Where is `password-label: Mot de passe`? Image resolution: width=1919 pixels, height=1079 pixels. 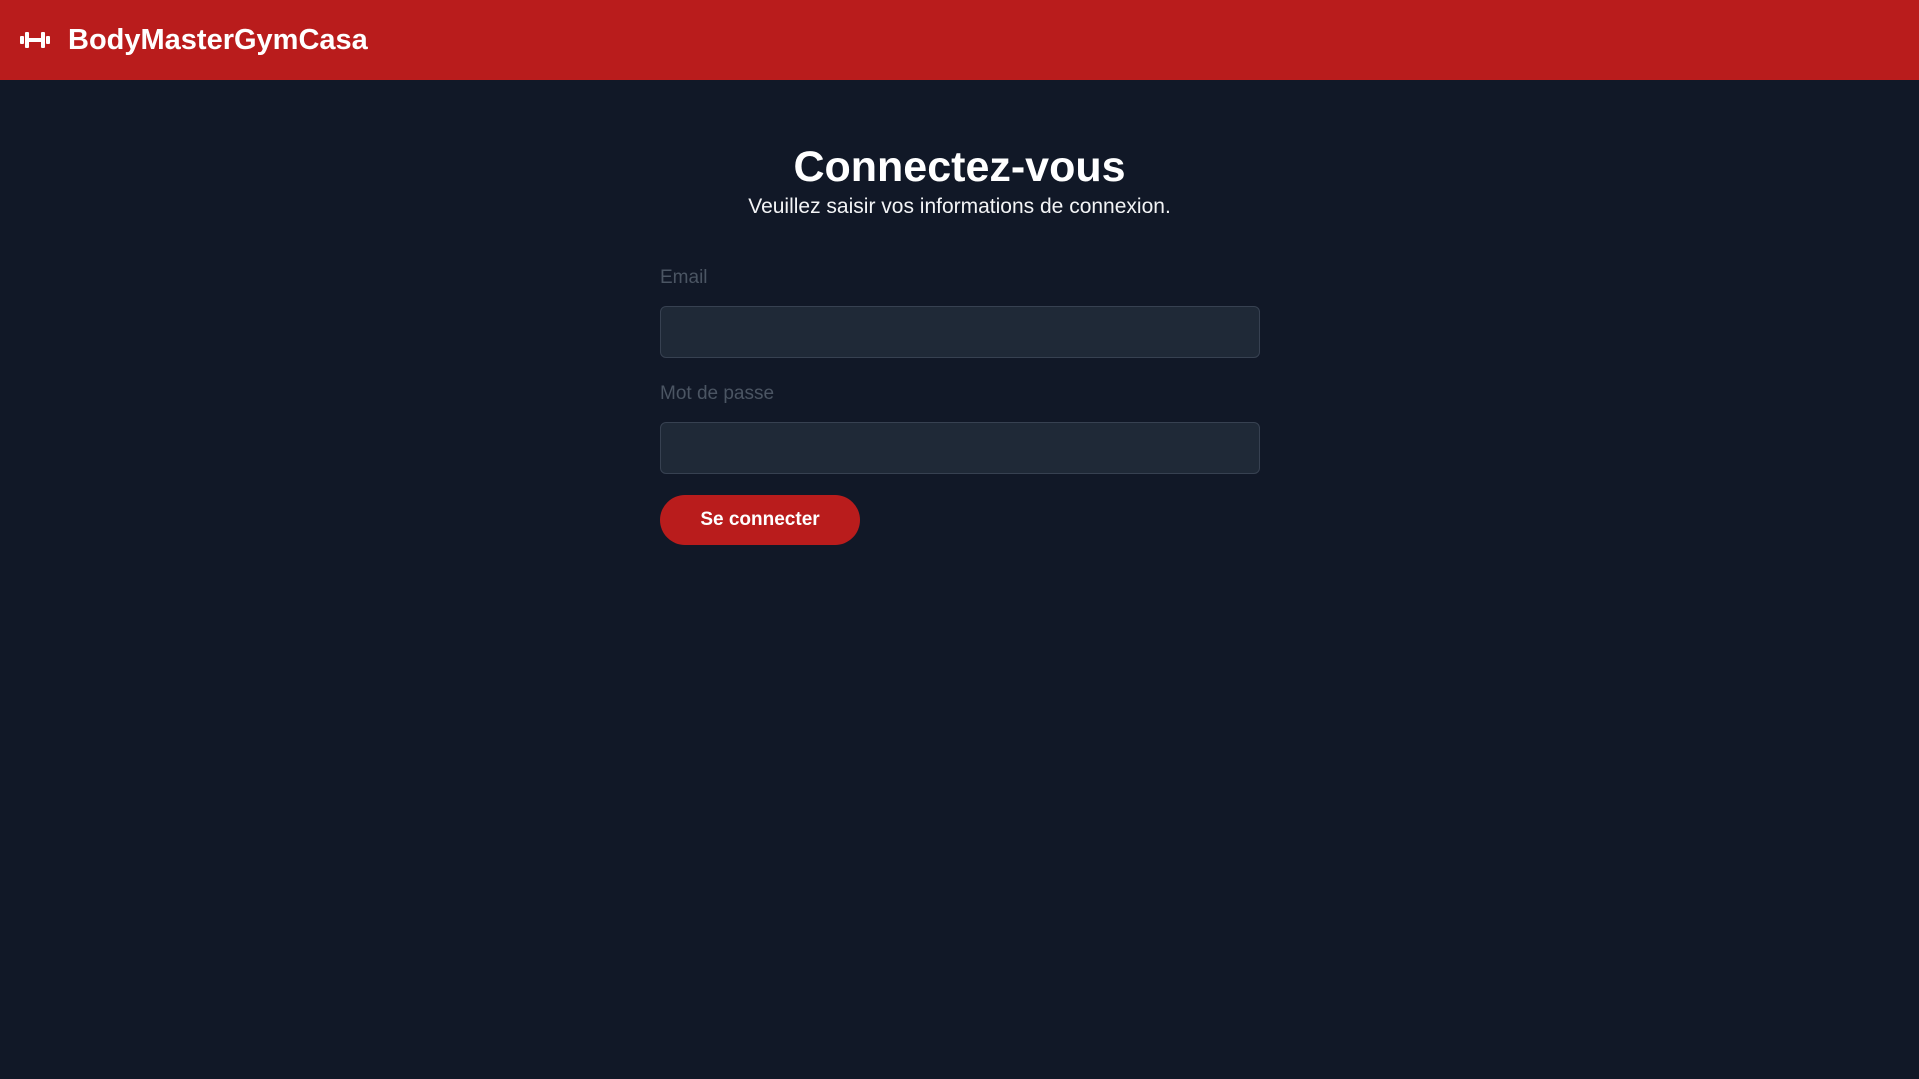
password-label: Mot de passe is located at coordinates (717, 393).